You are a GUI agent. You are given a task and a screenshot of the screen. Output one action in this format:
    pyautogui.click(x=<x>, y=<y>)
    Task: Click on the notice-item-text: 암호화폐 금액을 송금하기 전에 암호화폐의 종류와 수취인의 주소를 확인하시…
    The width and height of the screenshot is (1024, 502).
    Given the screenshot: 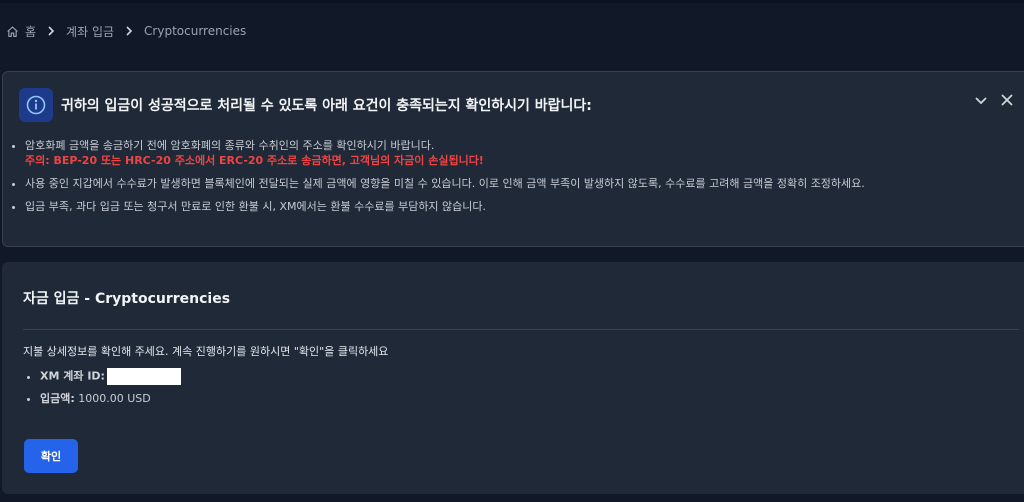 What is the action you would take?
    pyautogui.click(x=230, y=145)
    